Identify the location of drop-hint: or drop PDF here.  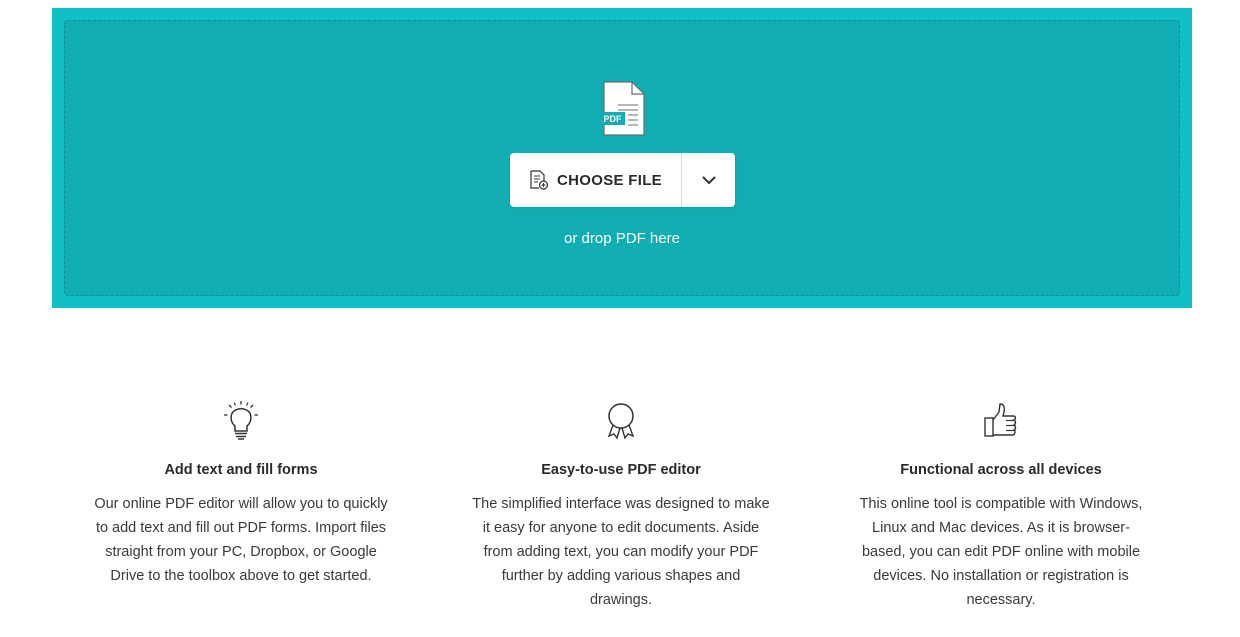
(622, 238).